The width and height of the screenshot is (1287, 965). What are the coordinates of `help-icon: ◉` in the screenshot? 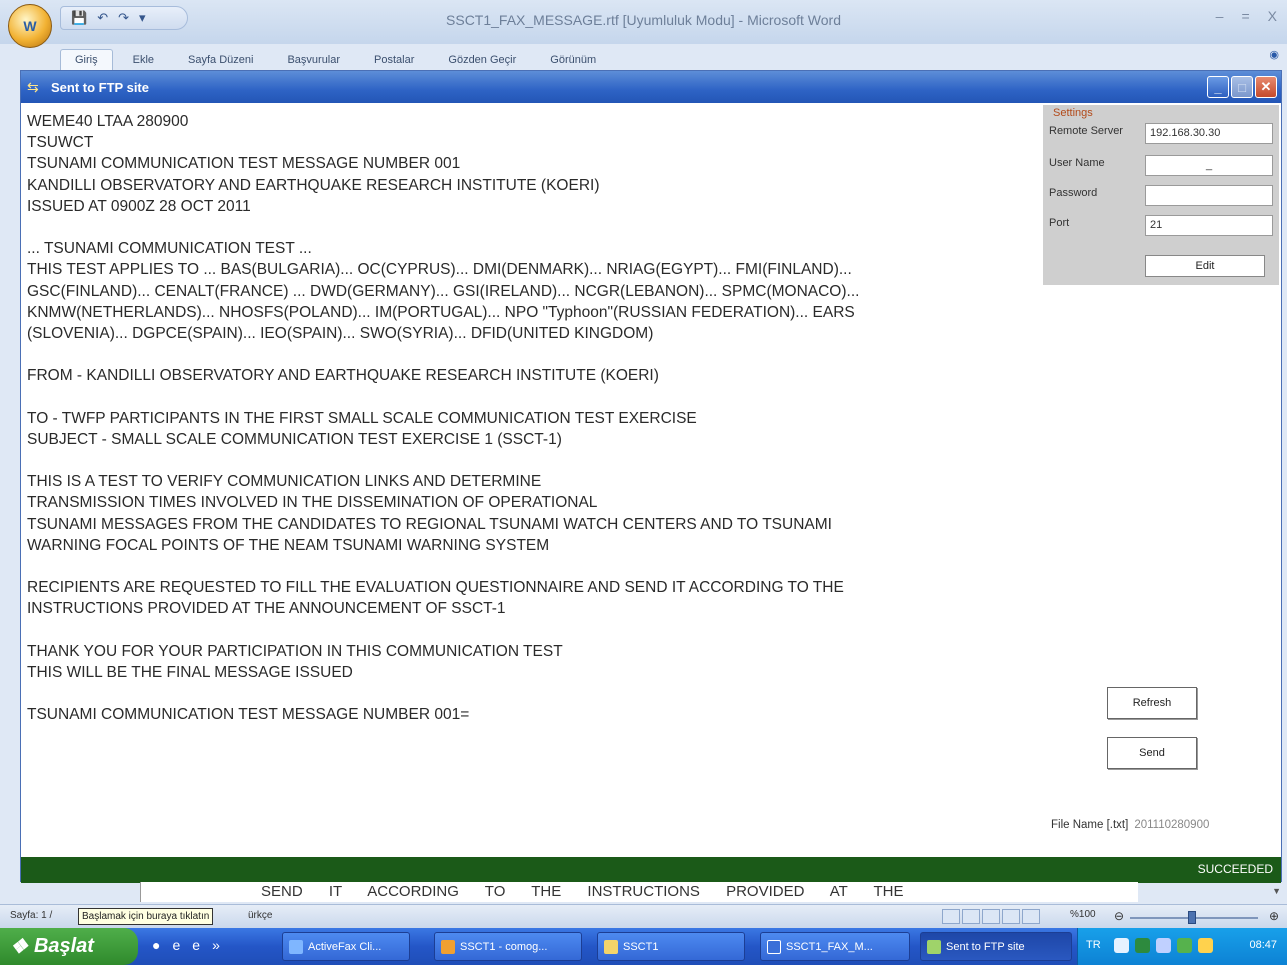 It's located at (1274, 54).